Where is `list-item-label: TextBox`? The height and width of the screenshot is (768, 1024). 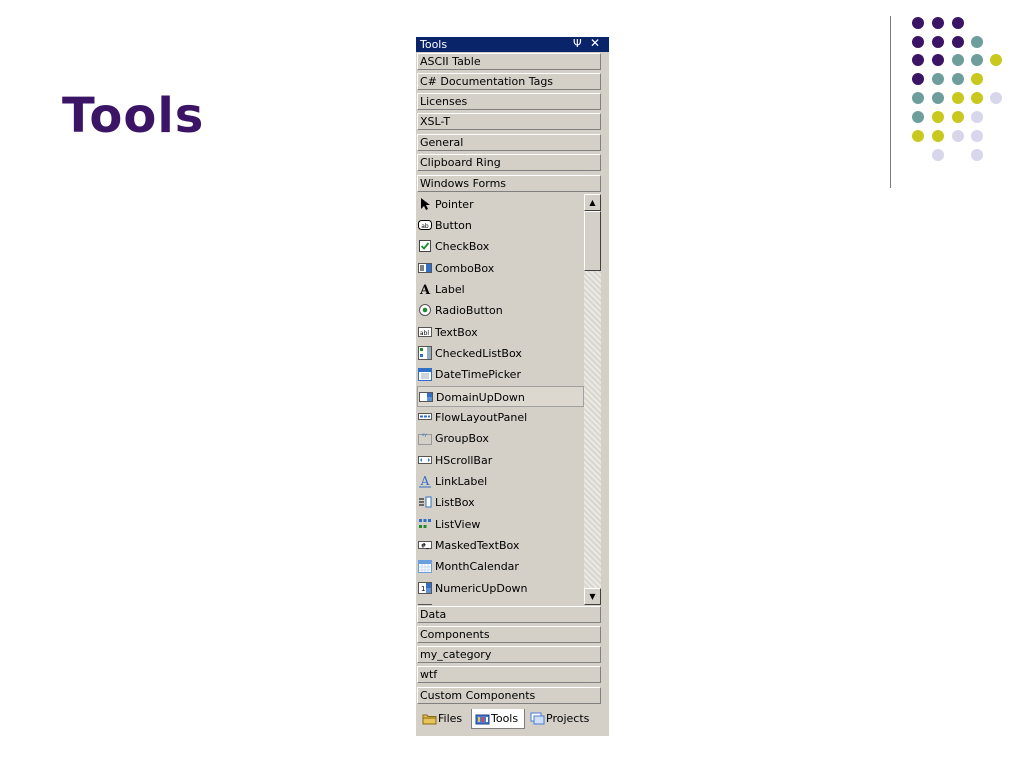 list-item-label: TextBox is located at coordinates (456, 332).